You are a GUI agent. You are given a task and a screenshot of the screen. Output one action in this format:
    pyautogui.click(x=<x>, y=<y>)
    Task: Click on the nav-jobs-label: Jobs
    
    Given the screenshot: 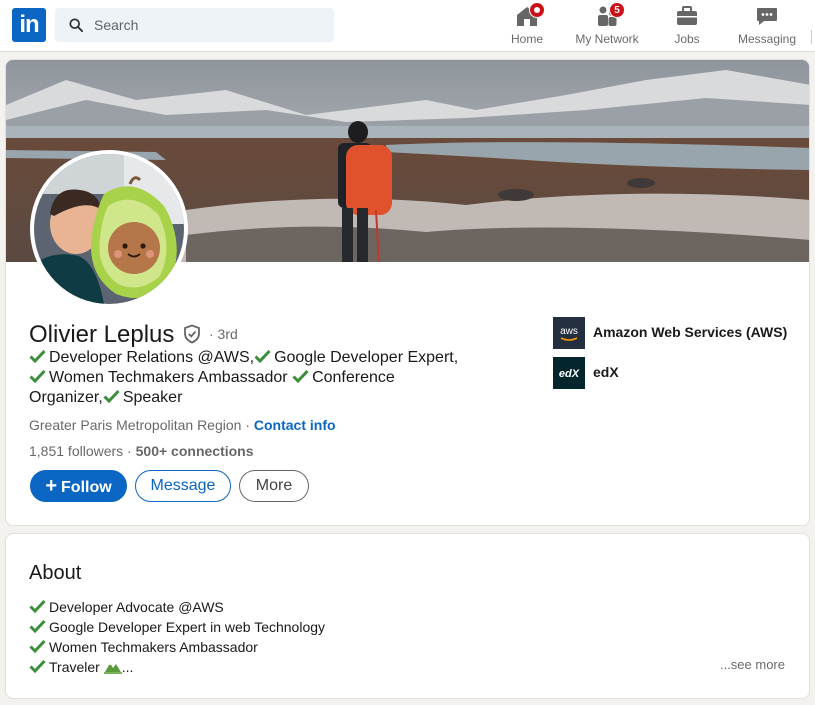 What is the action you would take?
    pyautogui.click(x=687, y=39)
    